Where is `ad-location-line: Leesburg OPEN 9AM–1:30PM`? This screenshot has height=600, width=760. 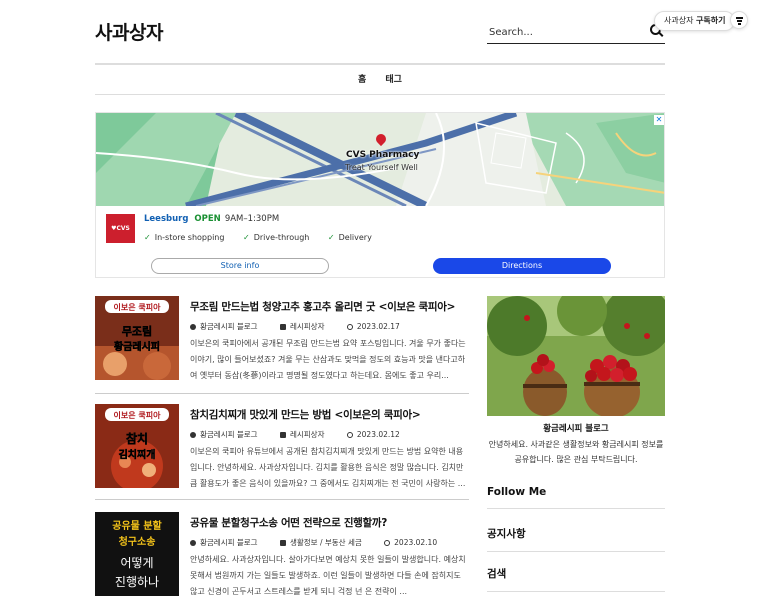
ad-location-line: Leesburg OPEN 9AM–1:30PM is located at coordinates (211, 219).